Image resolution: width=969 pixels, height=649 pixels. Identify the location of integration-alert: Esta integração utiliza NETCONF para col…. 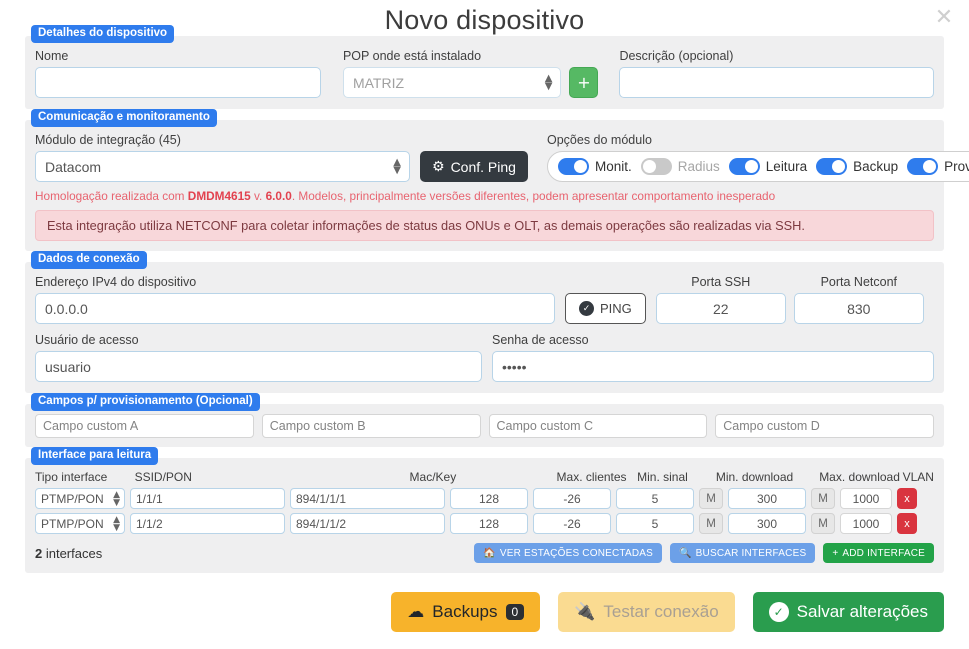
(484, 225).